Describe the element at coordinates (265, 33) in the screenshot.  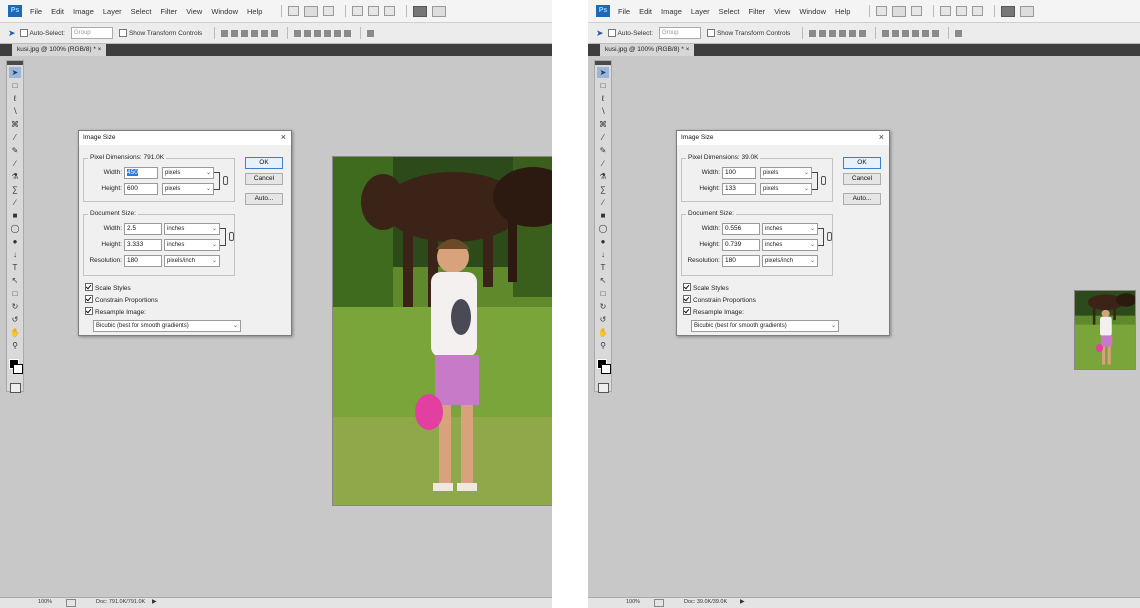
I see `align-hcenter-icon` at that location.